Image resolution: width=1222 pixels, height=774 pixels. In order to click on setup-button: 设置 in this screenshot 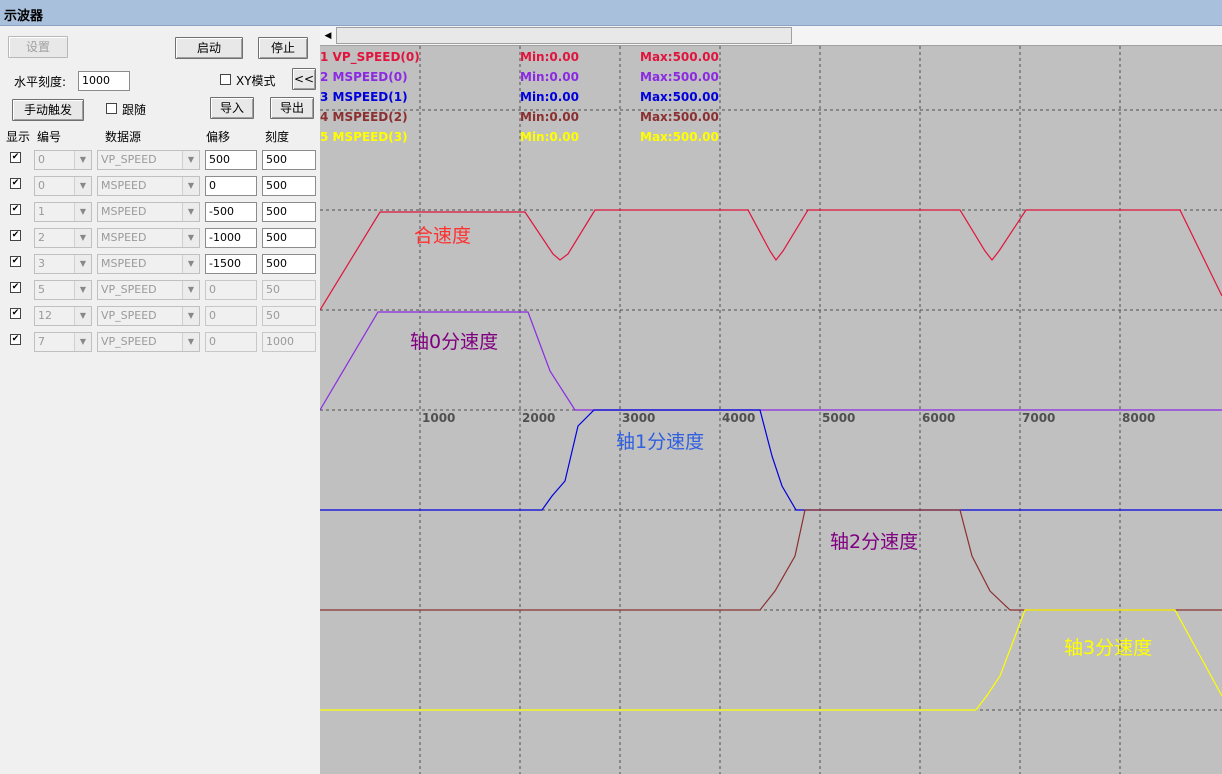, I will do `click(38, 47)`.